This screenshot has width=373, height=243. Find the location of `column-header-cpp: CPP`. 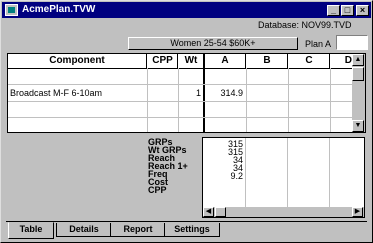

column-header-cpp: CPP is located at coordinates (163, 61).